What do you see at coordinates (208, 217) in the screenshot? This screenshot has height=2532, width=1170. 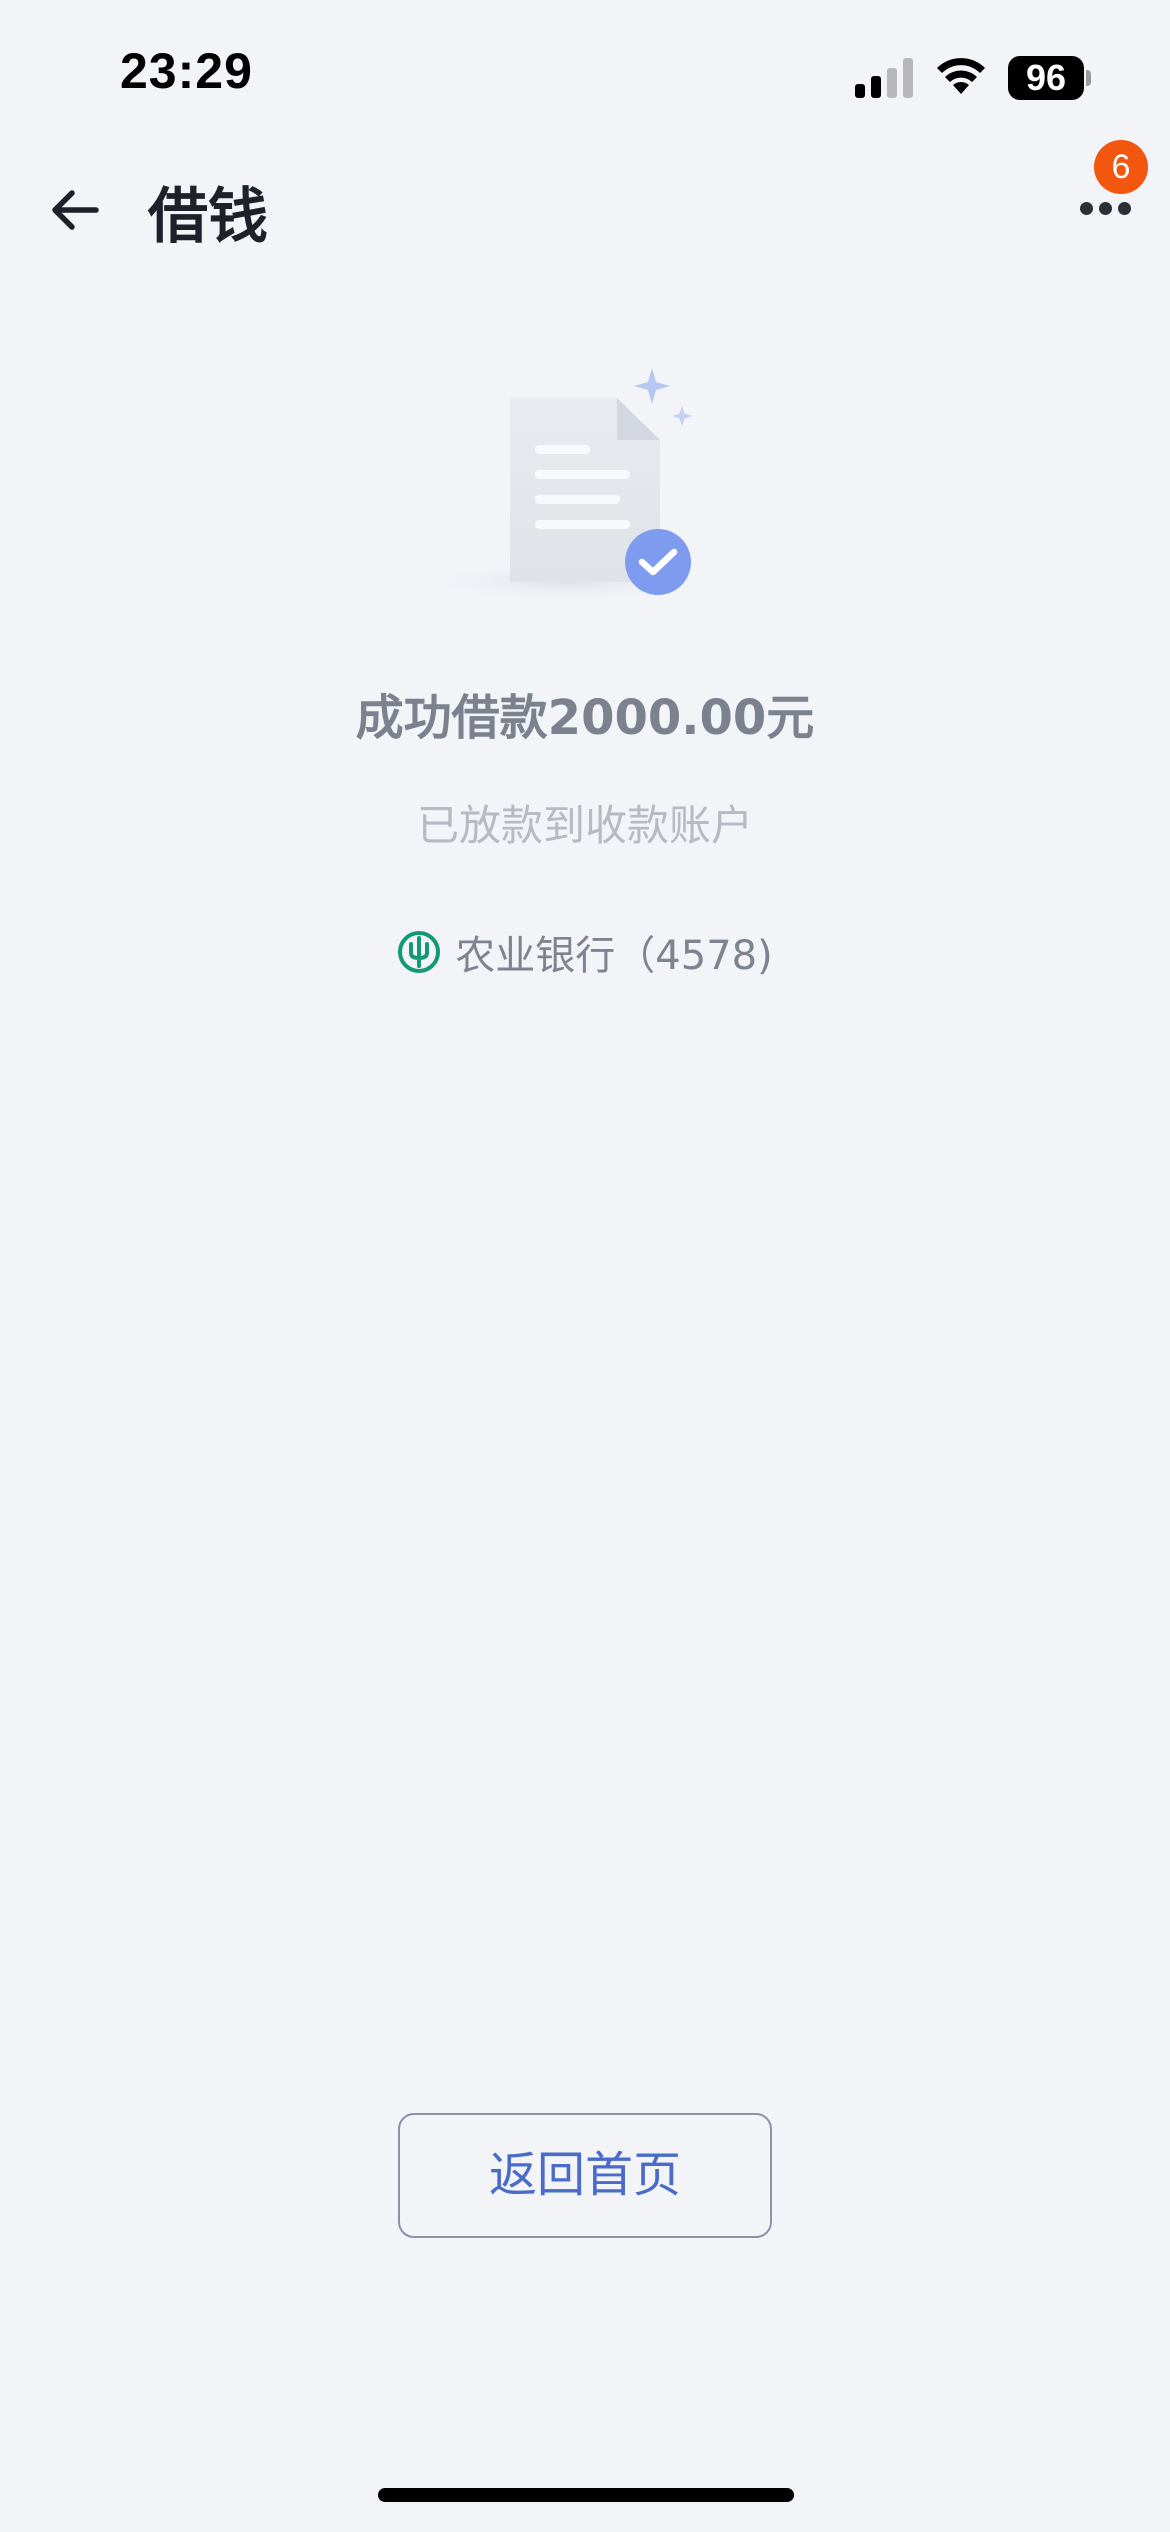 I see `page-title: 借钱` at bounding box center [208, 217].